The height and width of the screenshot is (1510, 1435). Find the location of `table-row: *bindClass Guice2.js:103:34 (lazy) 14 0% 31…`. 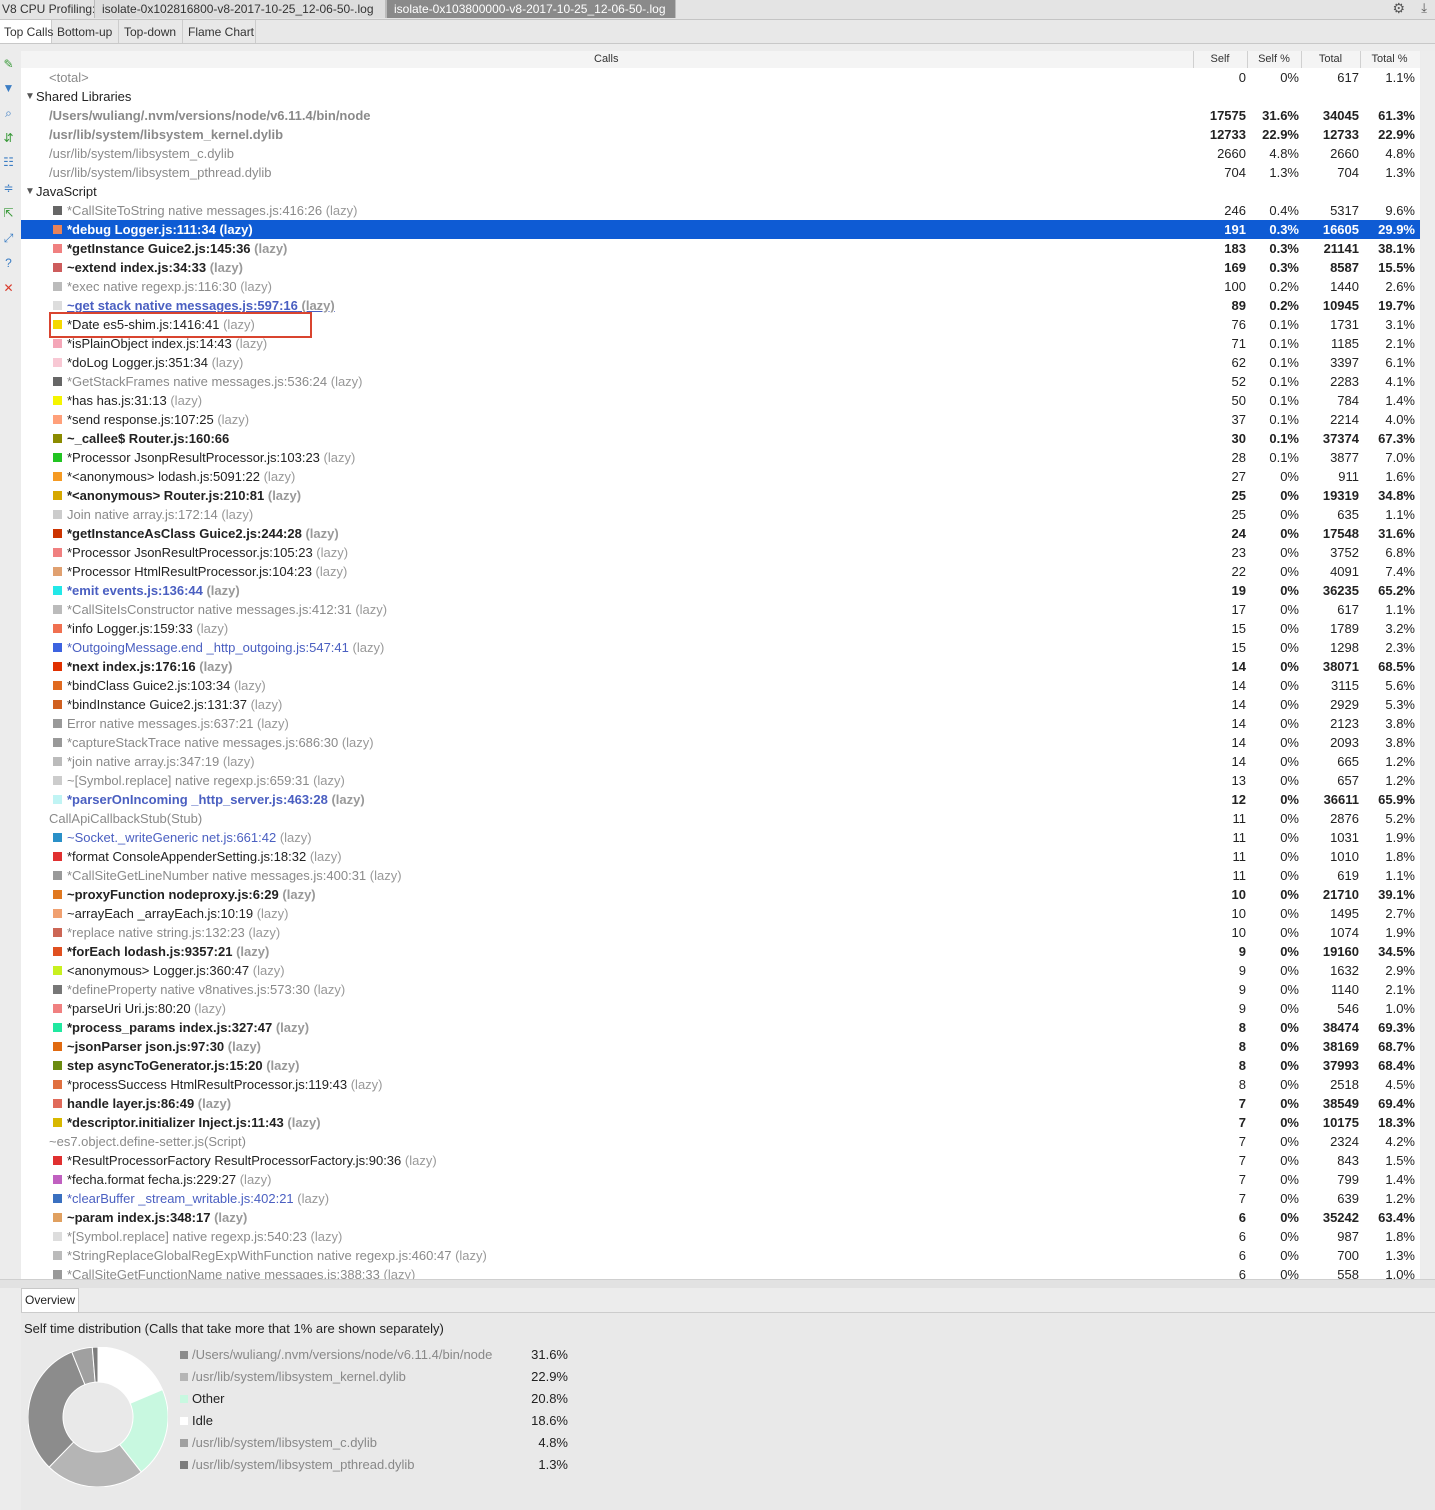

table-row: *bindClass Guice2.js:103:34 (lazy) 14 0% 31… is located at coordinates (720, 685).